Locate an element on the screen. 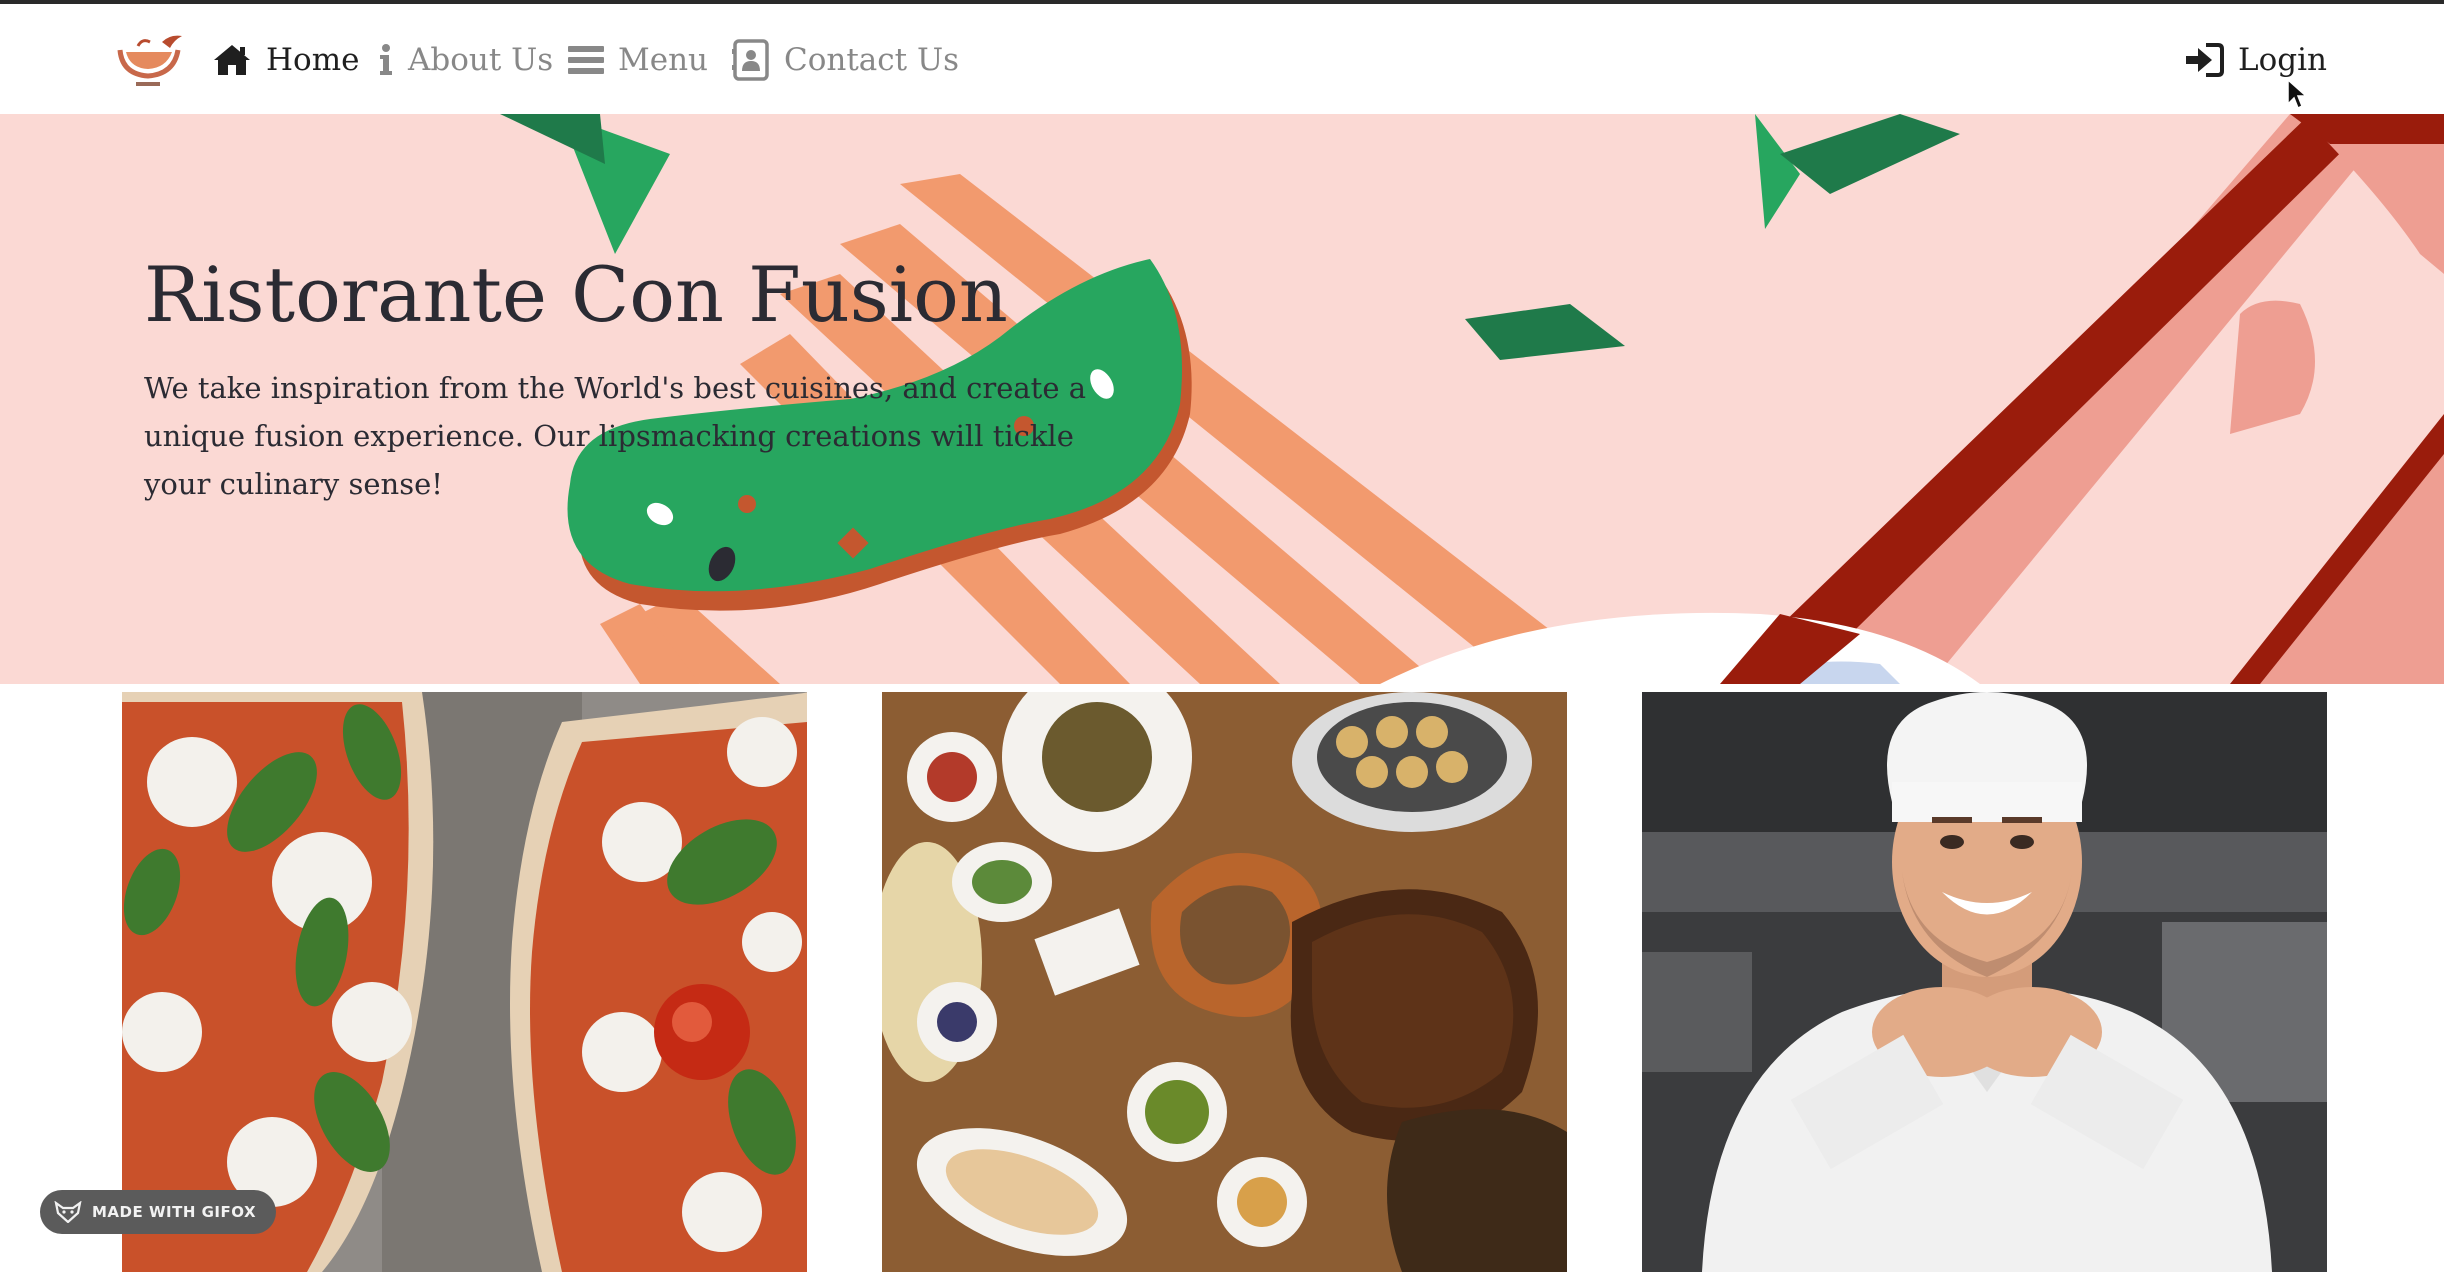 The image size is (2444, 1272). card-chef-image is located at coordinates (1984, 982).